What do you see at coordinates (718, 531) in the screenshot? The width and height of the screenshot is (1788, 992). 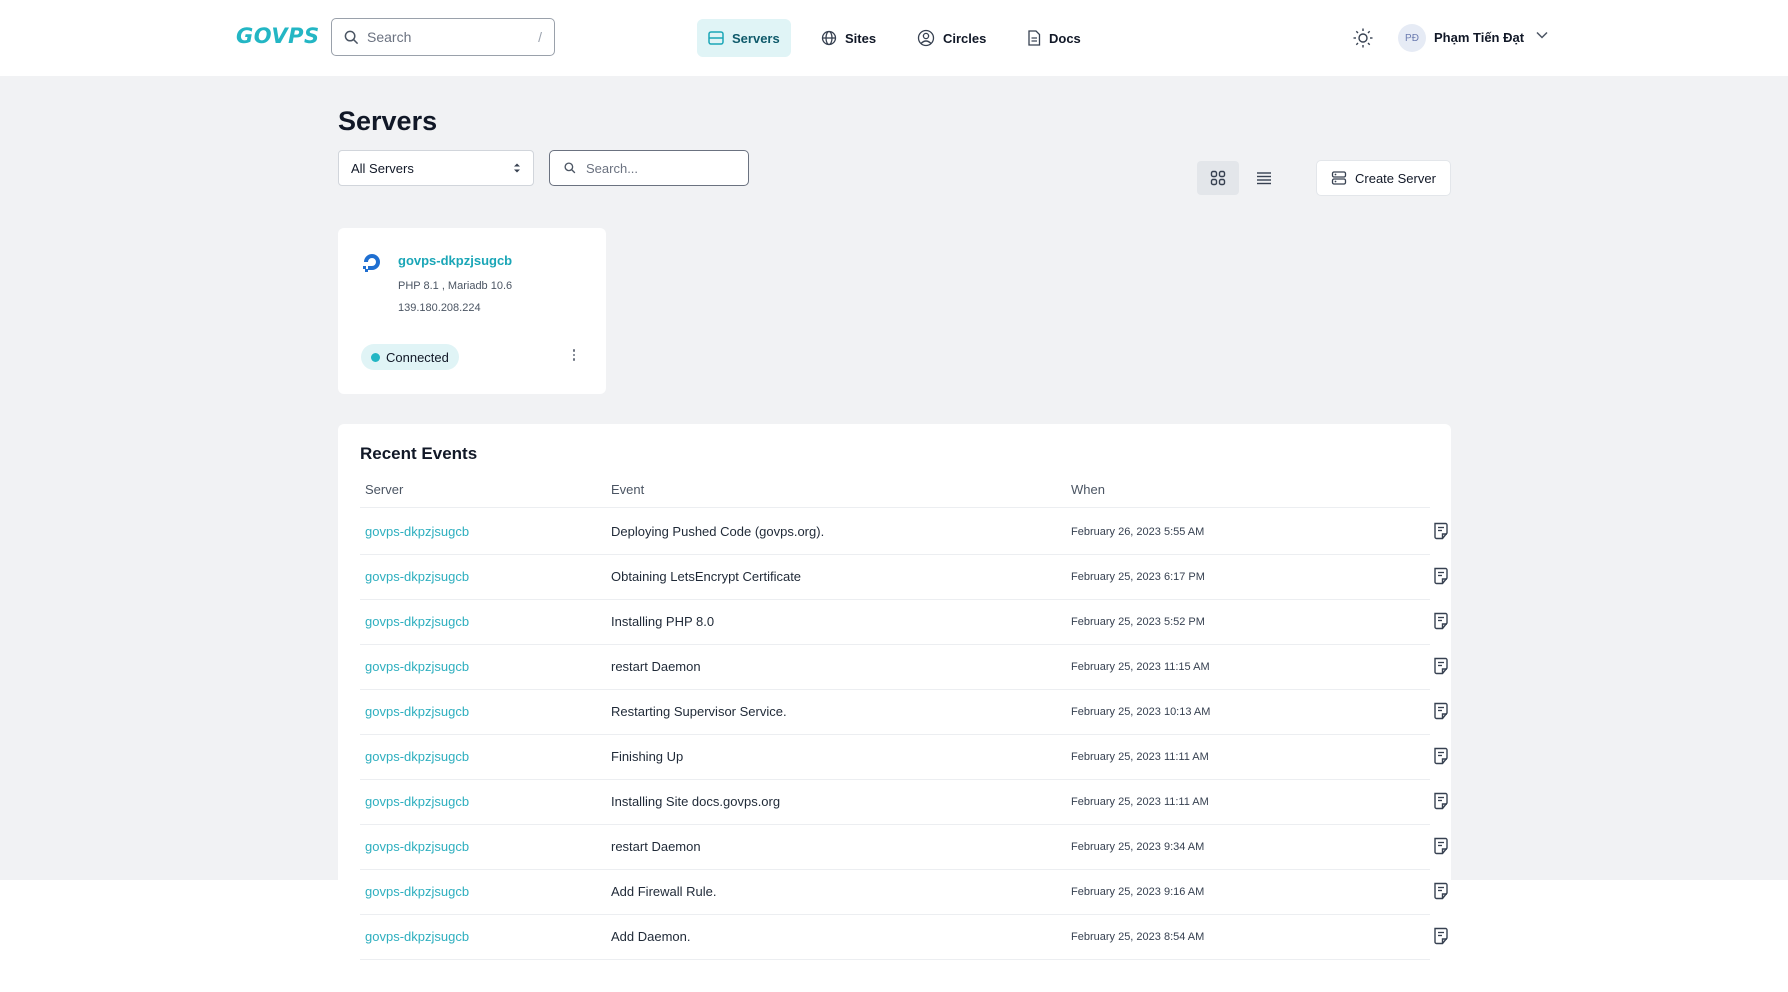 I see `event-description: Deploying Pushed Code (govps.org).` at bounding box center [718, 531].